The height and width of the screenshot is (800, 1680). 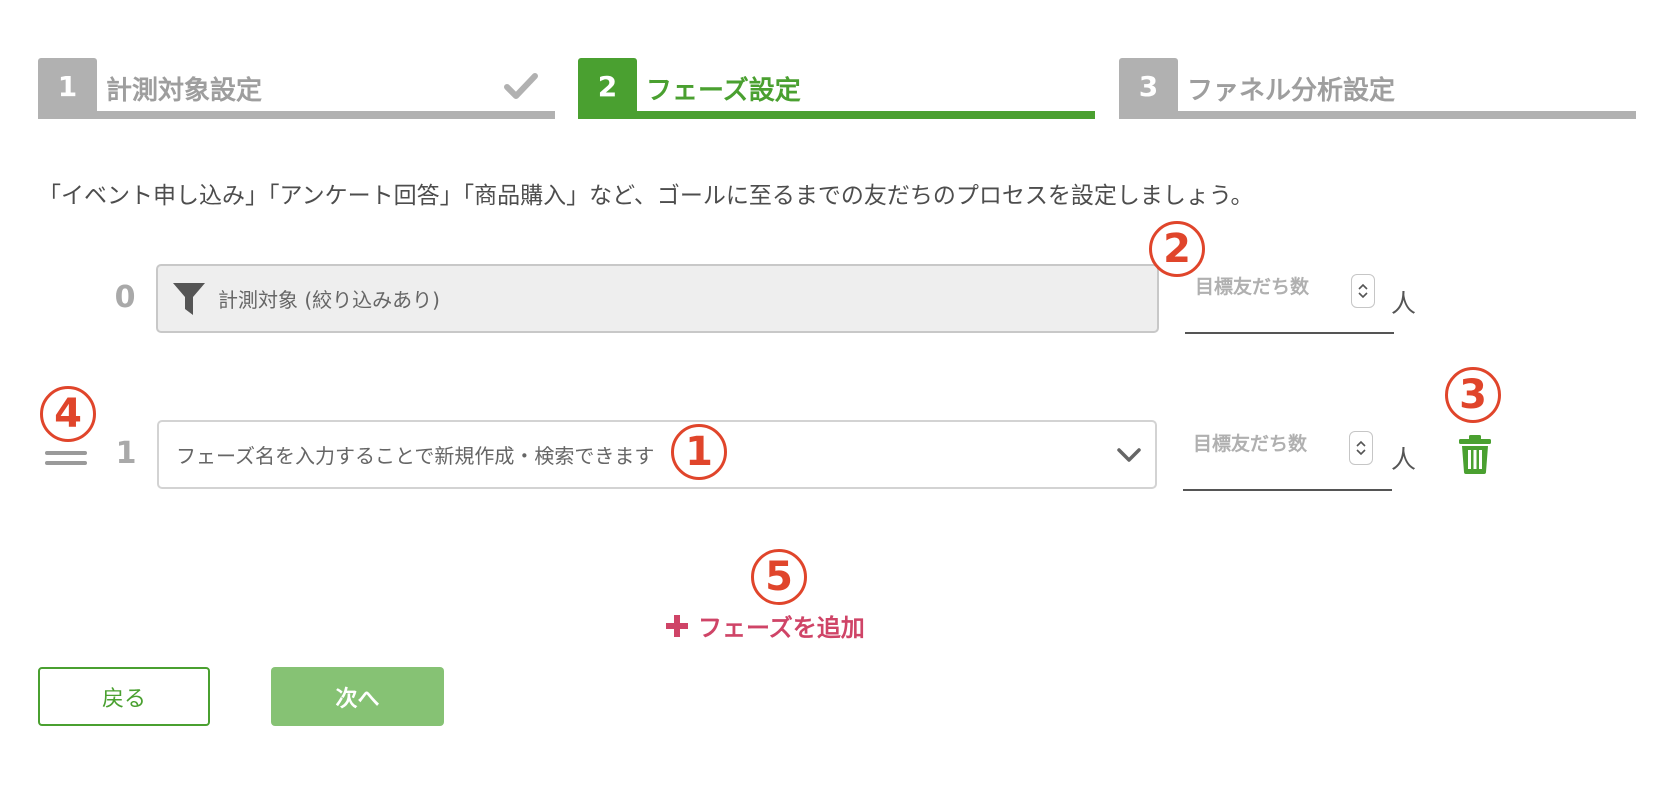 I want to click on trash-icon, so click(x=1475, y=454).